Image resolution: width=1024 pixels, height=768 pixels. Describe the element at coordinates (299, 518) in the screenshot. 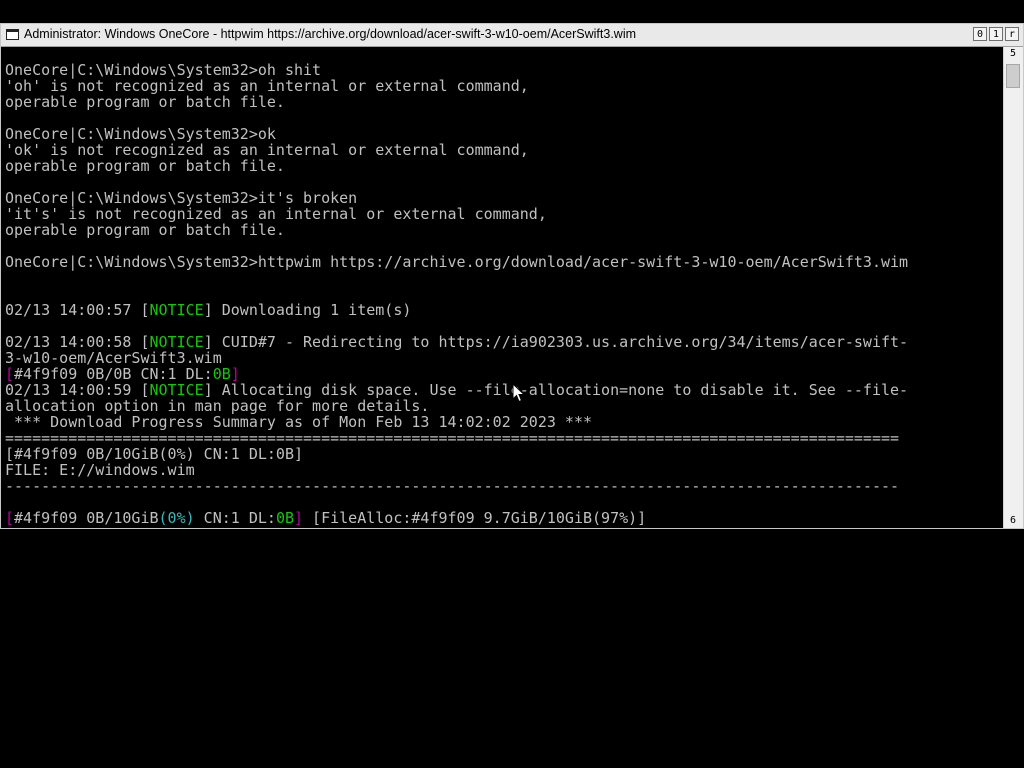

I see `bracket-close: ]` at that location.